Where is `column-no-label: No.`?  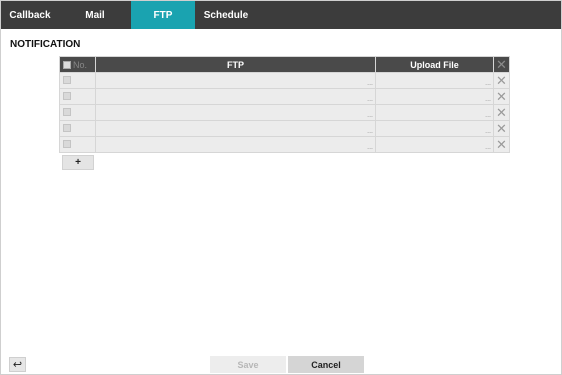 column-no-label: No. is located at coordinates (80, 64).